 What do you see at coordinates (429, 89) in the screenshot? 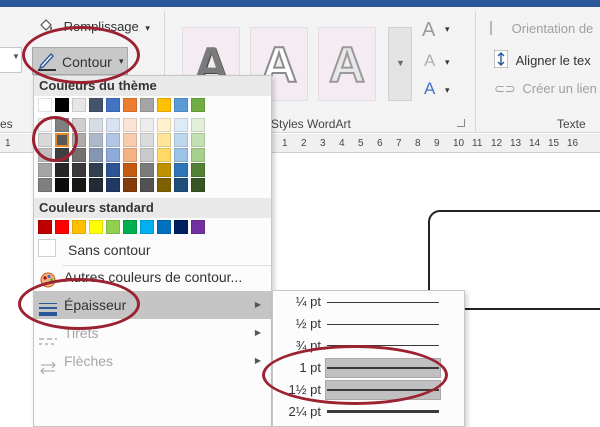
I see `text-effects-button: A` at bounding box center [429, 89].